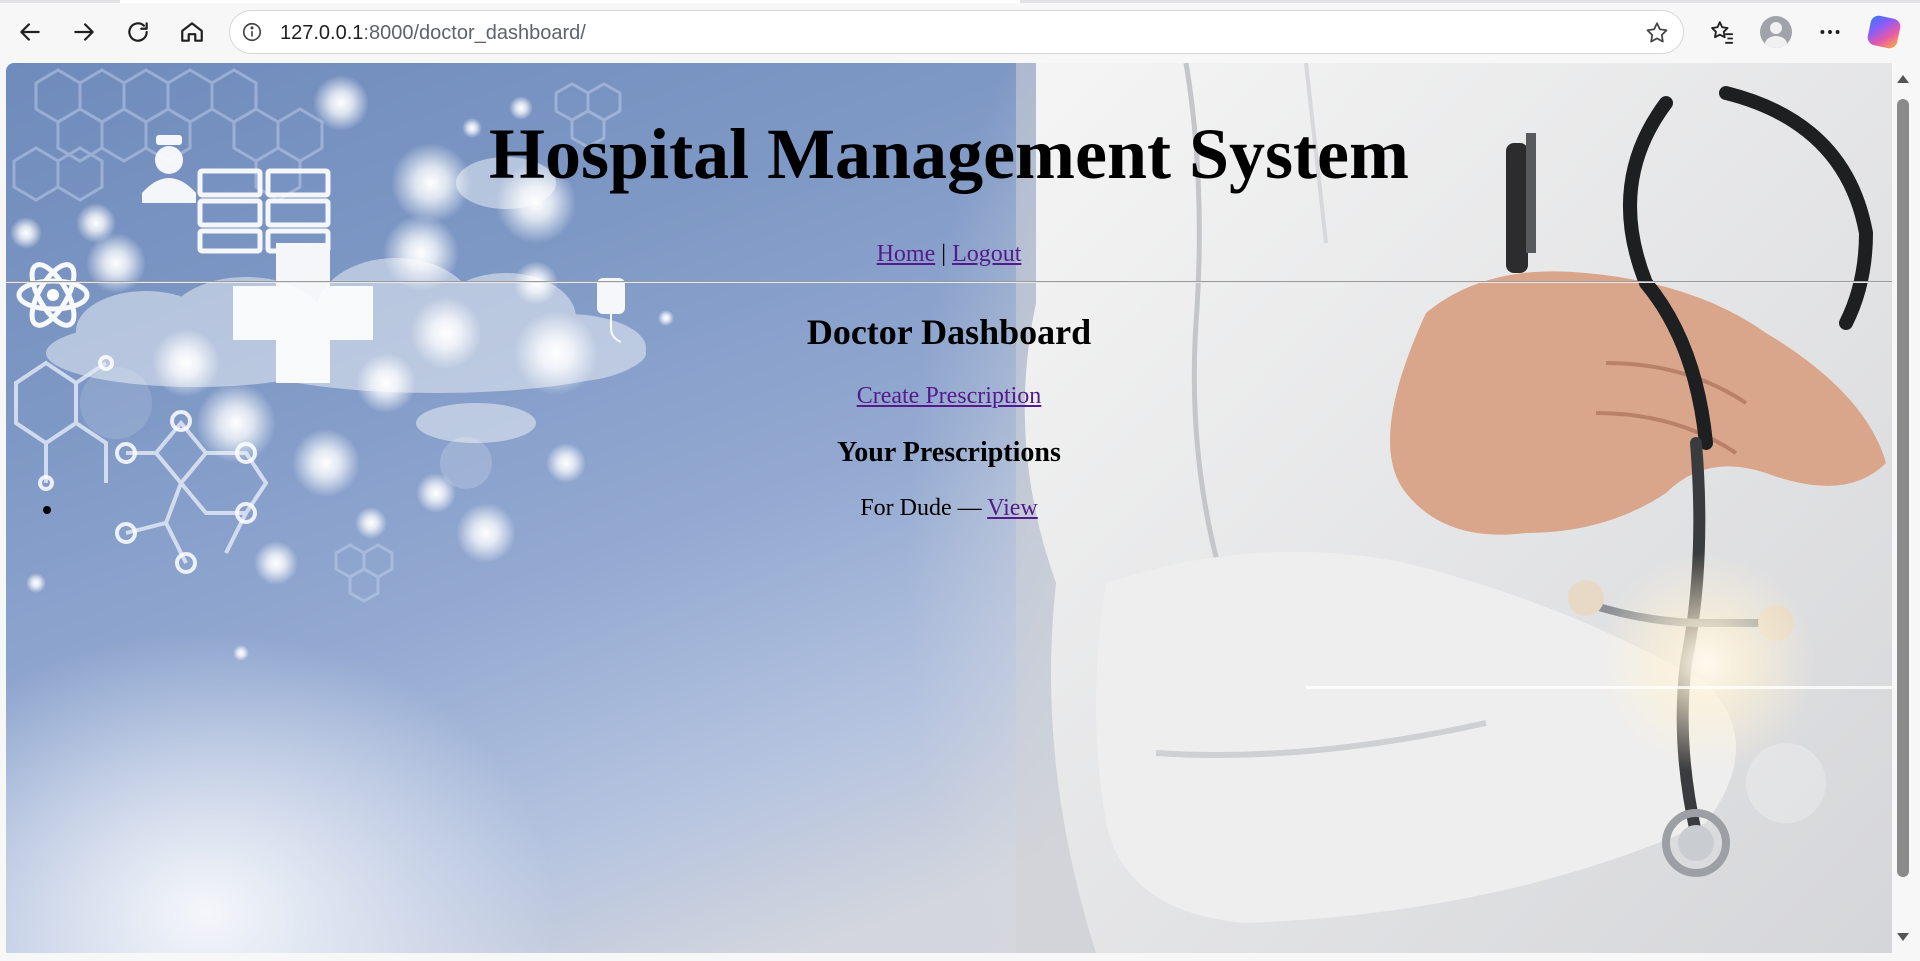  I want to click on vertical-scrollbar, so click(1903, 508).